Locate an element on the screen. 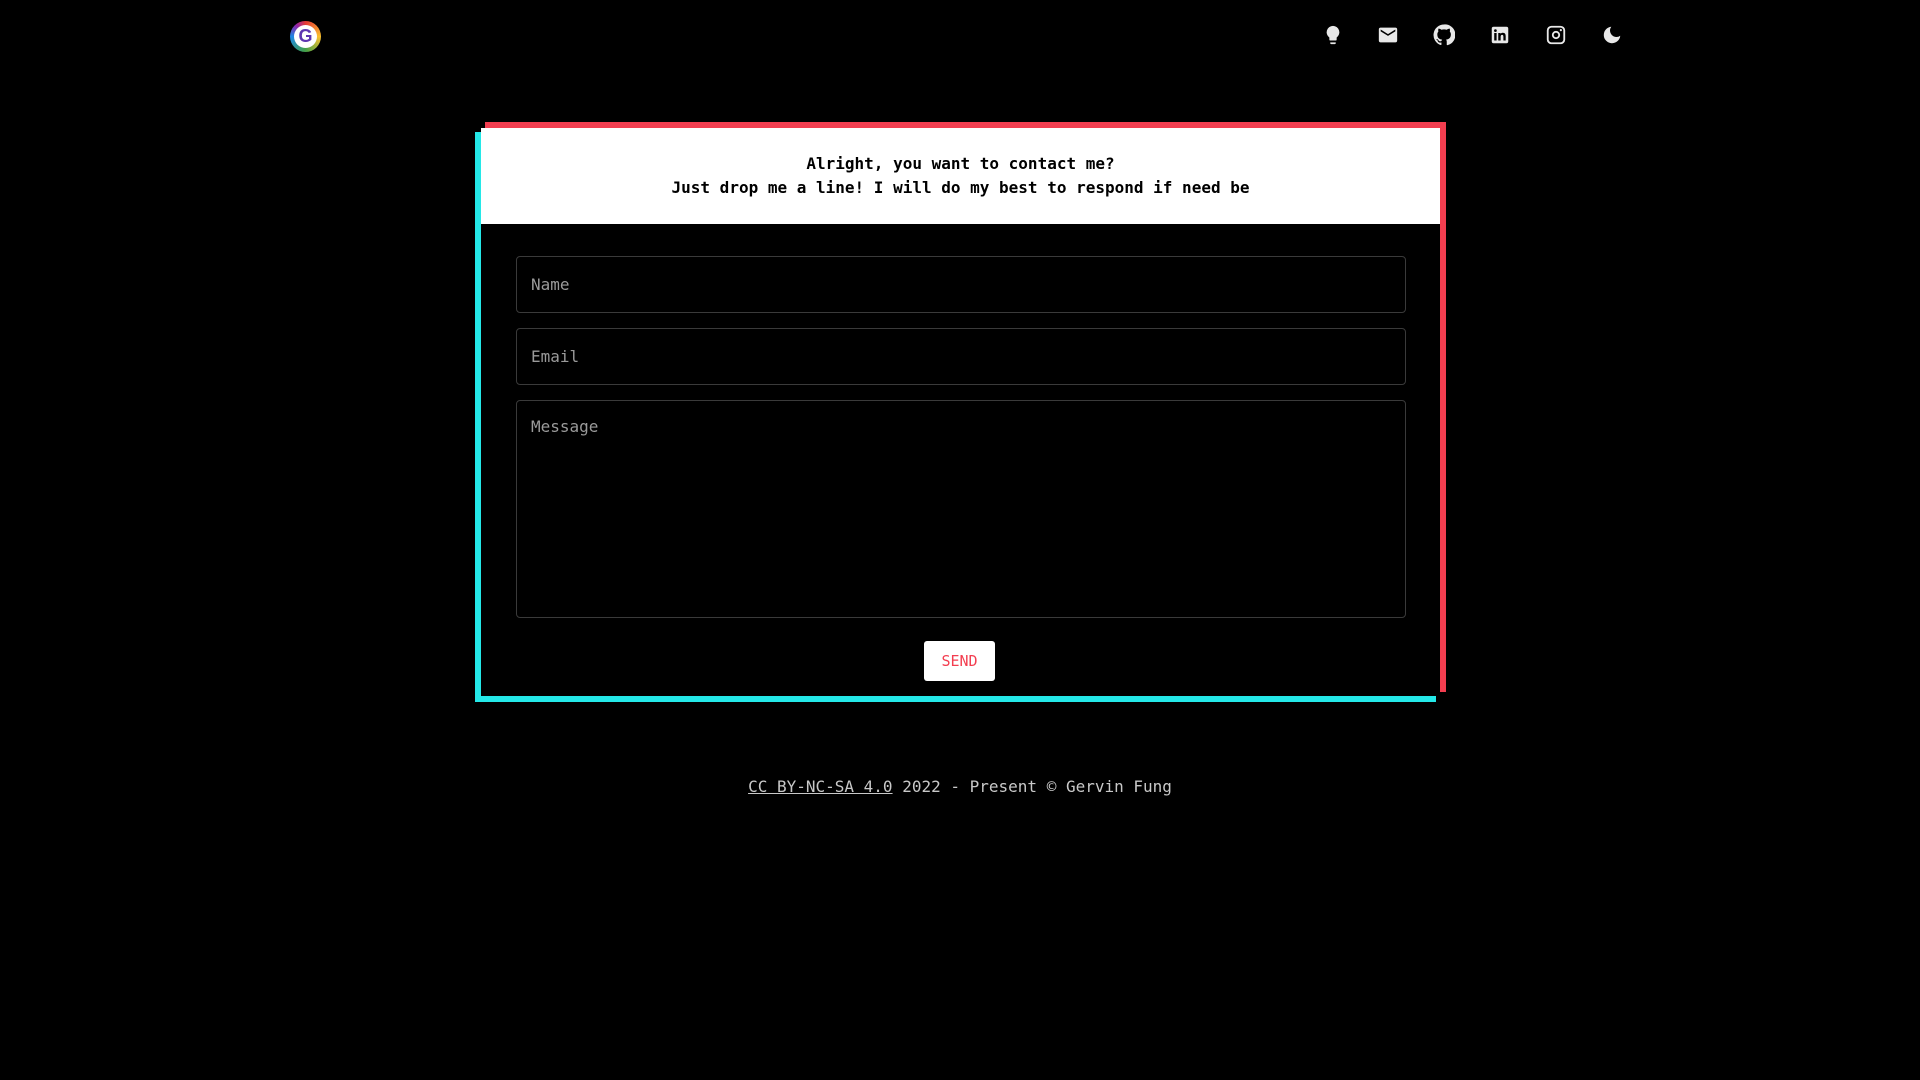 The width and height of the screenshot is (1920, 1080). lightbulb-icon is located at coordinates (1333, 35).